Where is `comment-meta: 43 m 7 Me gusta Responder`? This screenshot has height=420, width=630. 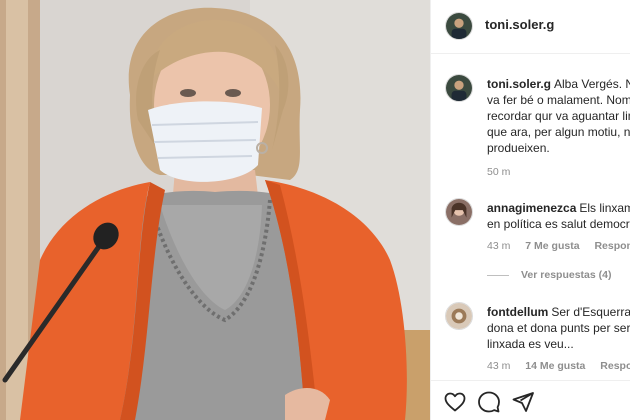
comment-meta: 43 m 7 Me gusta Responder is located at coordinates (558, 246).